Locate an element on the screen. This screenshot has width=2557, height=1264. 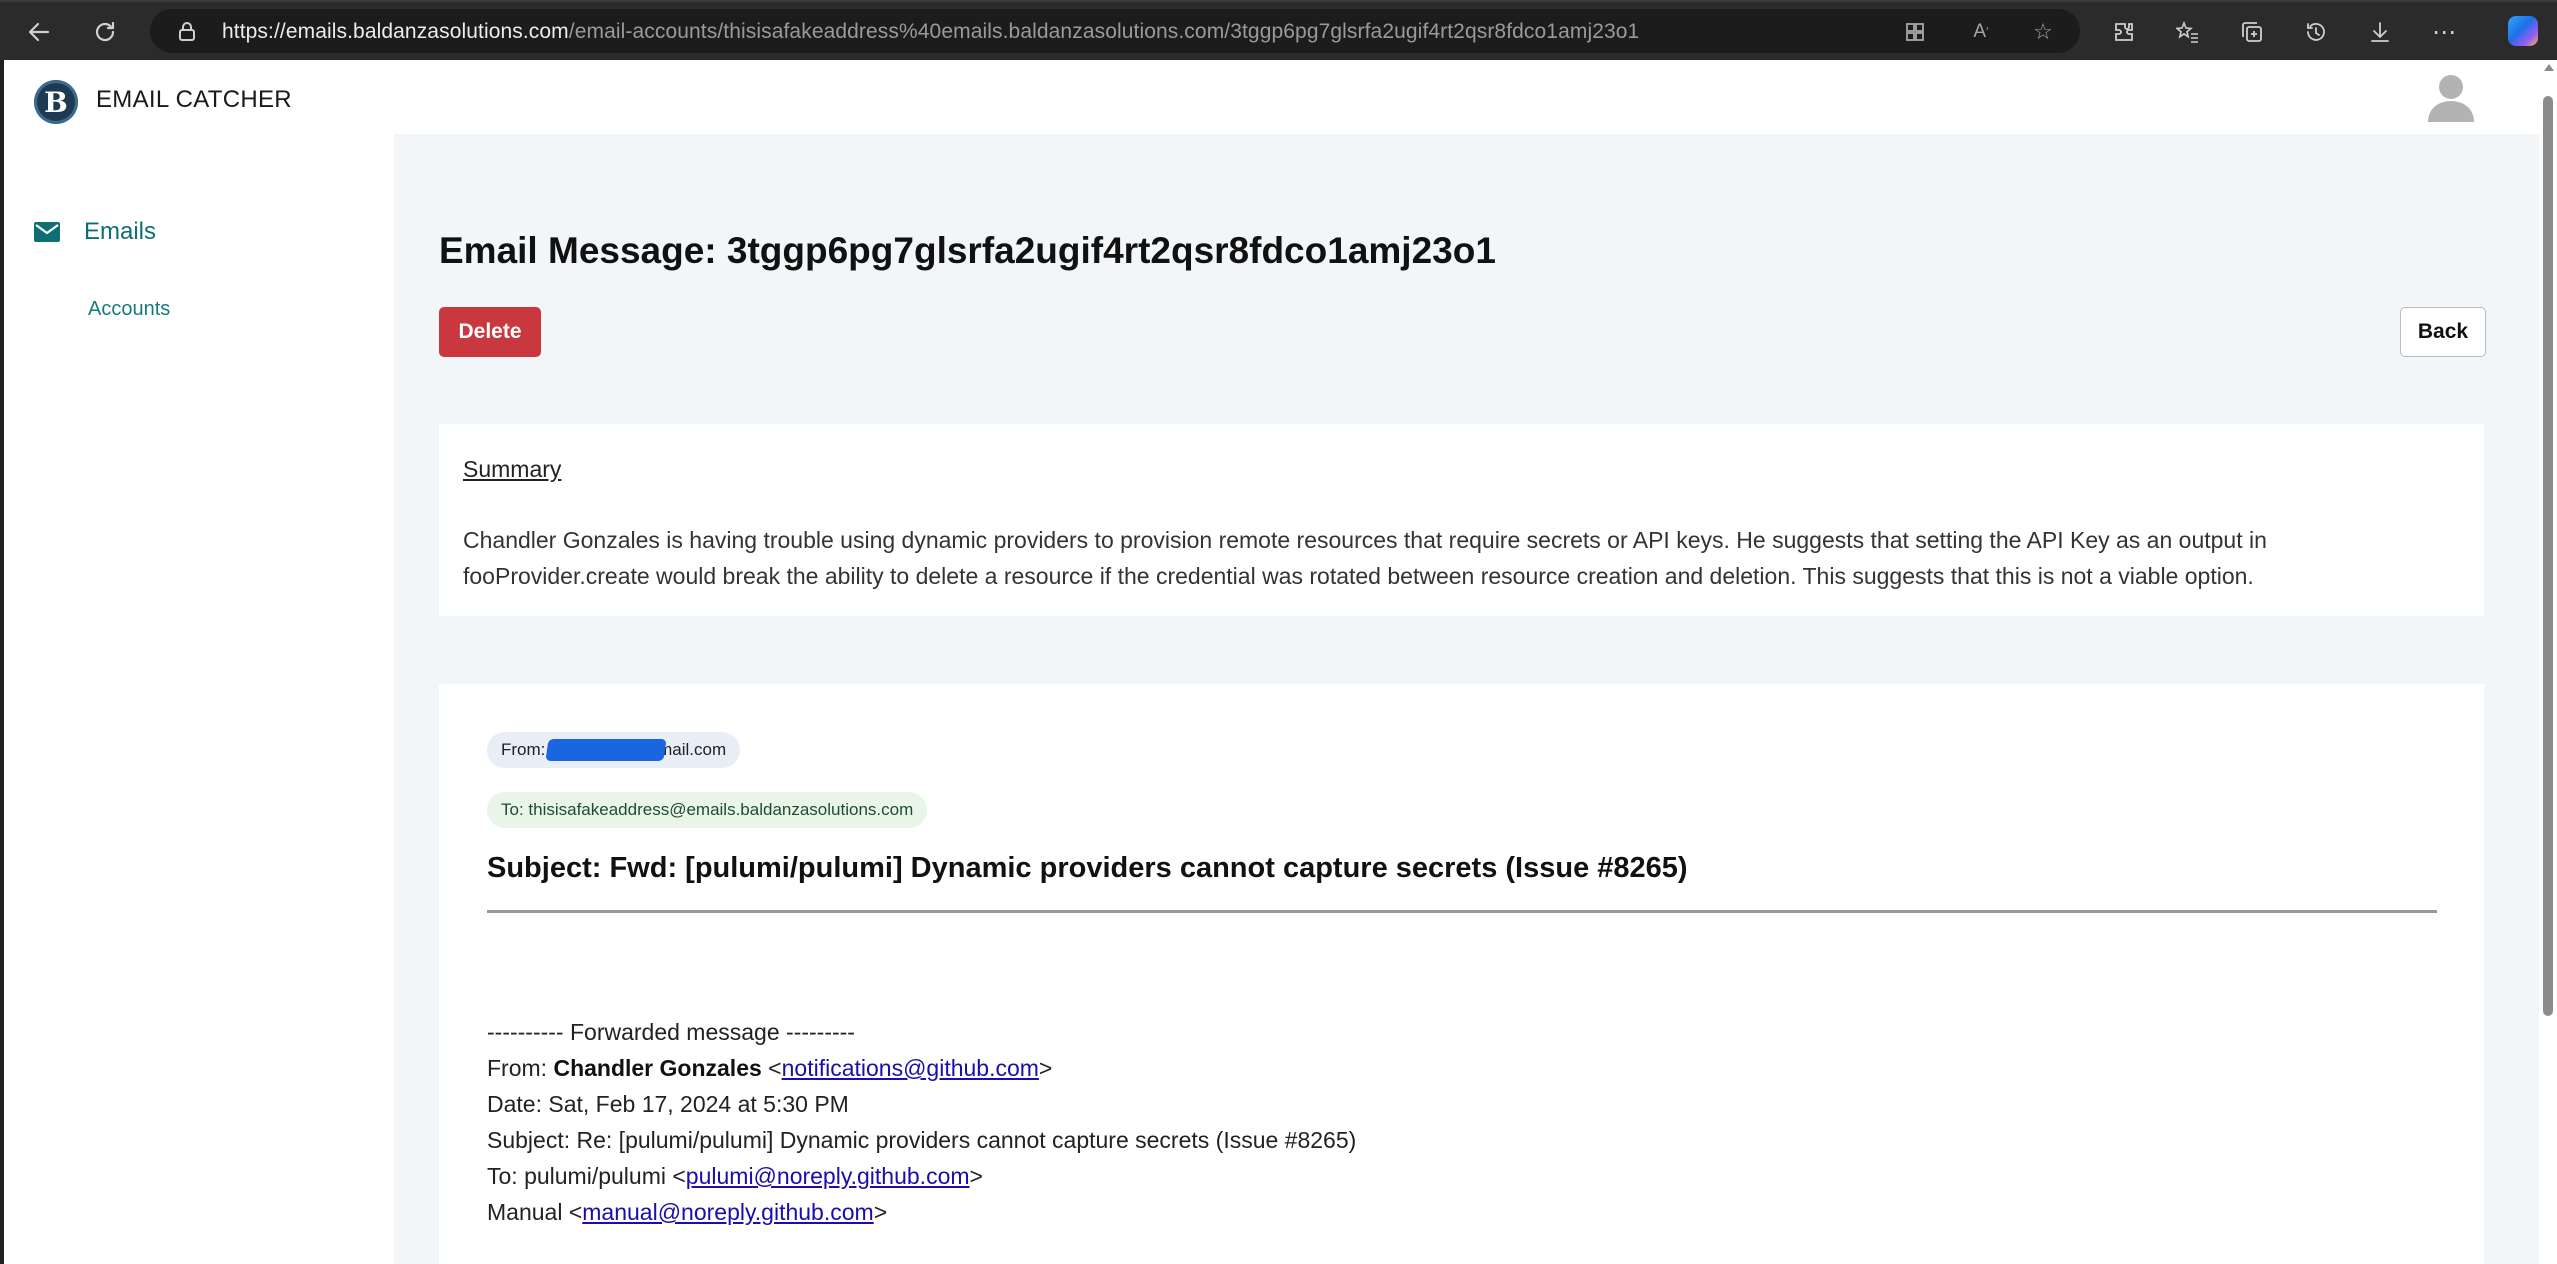
back-arrow-icon is located at coordinates (39, 32).